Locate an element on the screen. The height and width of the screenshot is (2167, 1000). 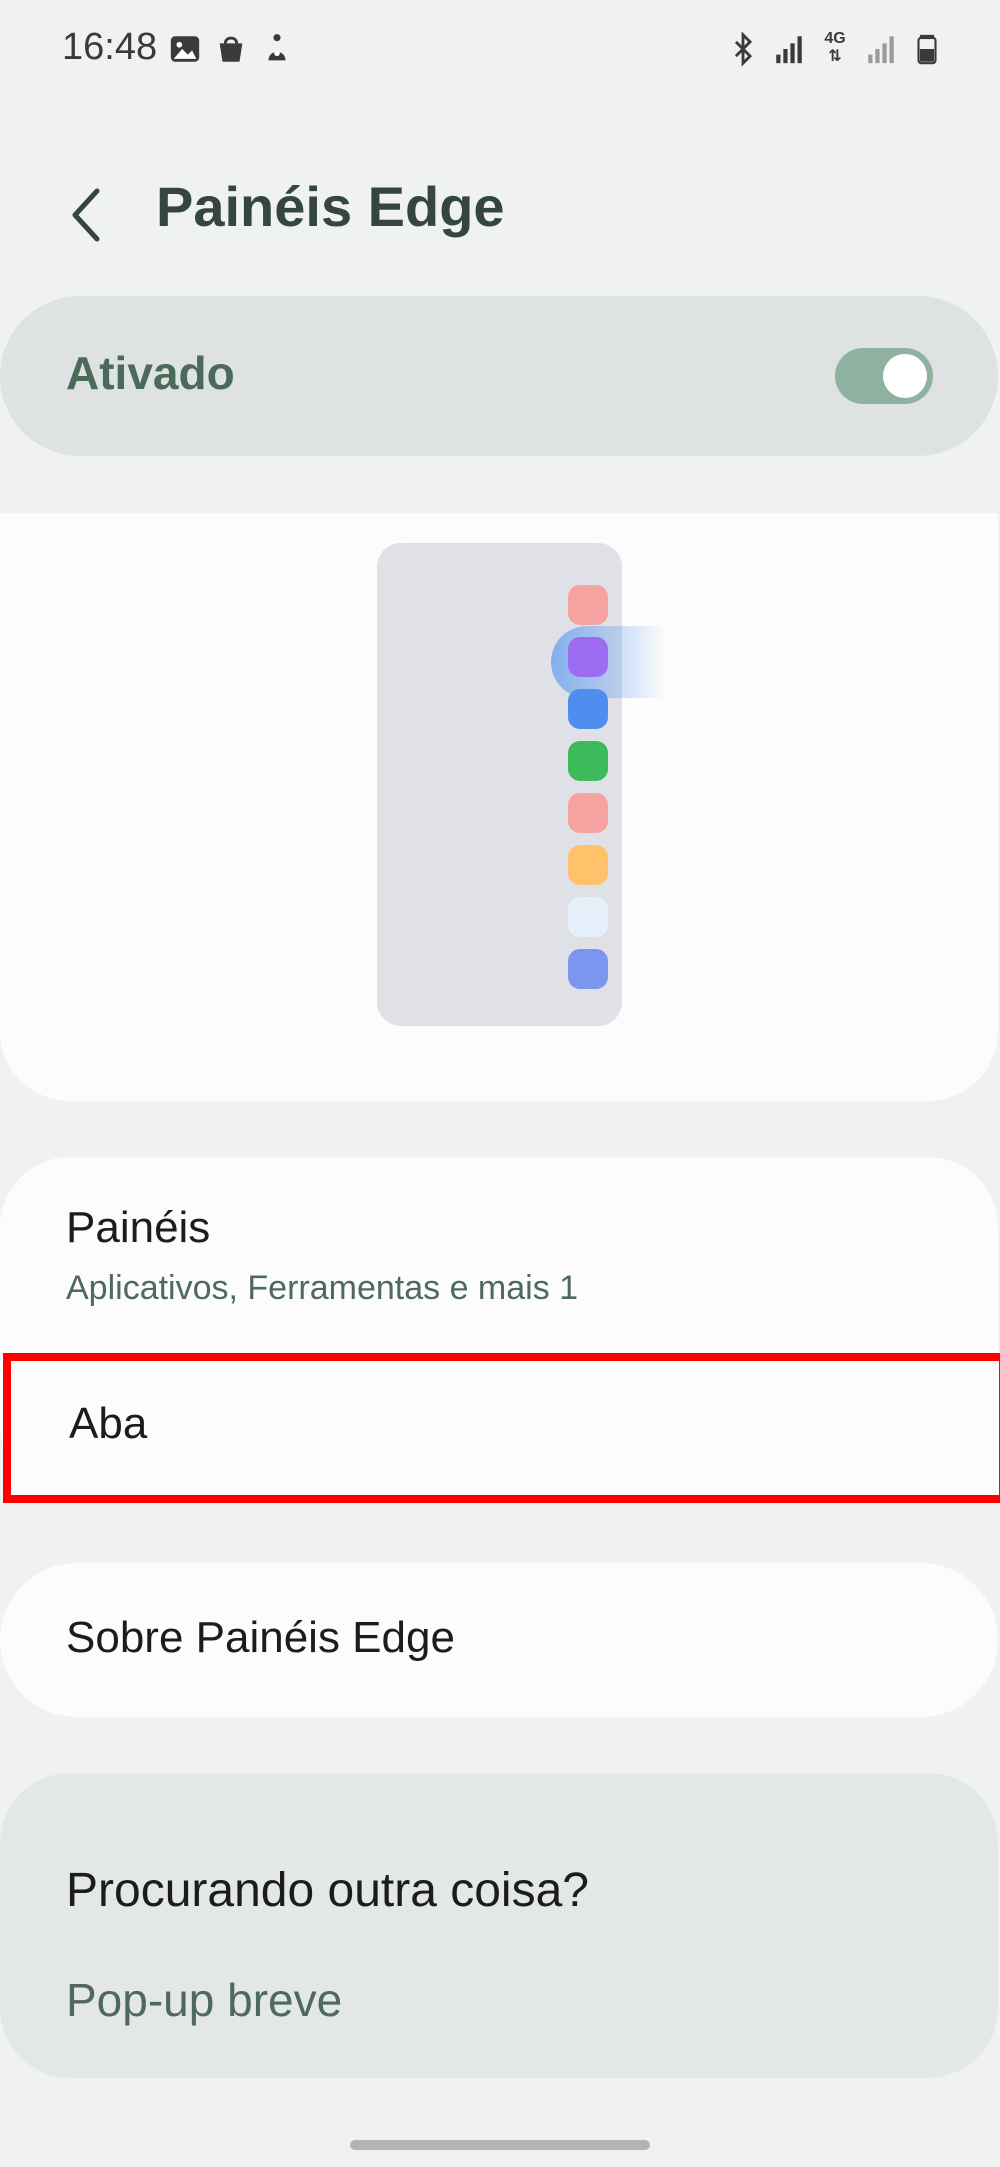
about-title: Sobre Painéis Edge is located at coordinates (260, 1637).